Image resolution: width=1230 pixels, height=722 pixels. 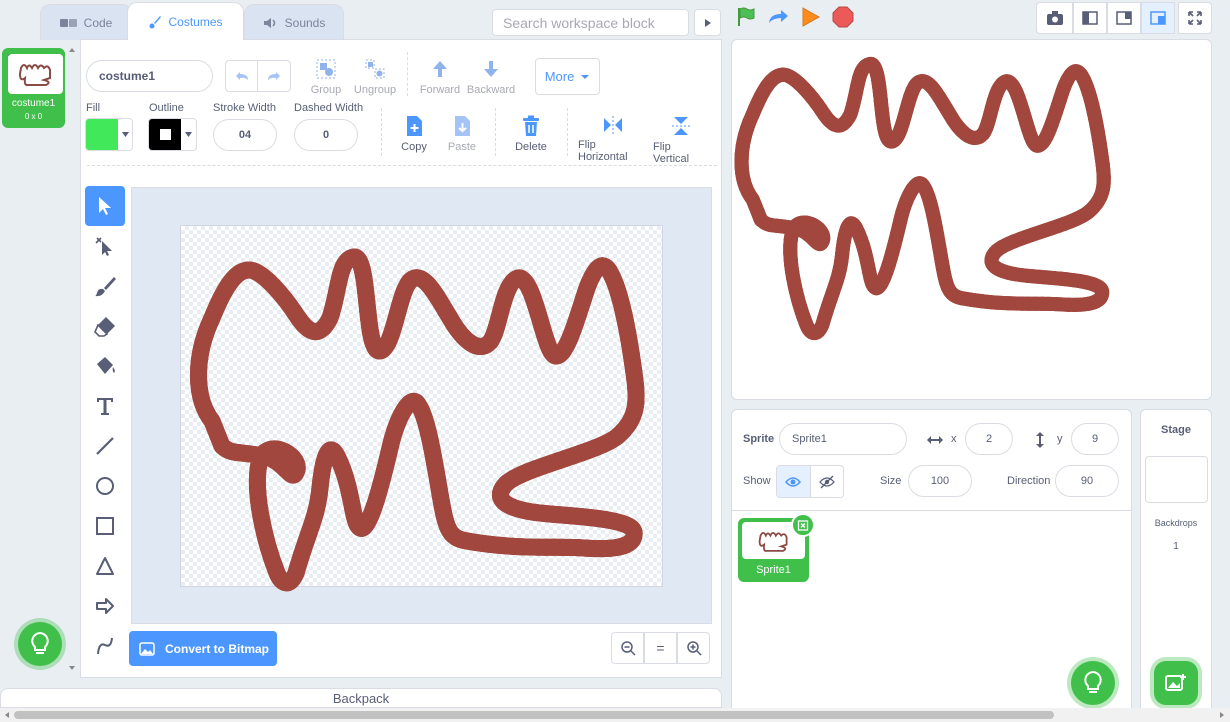 I want to click on costume-name-input: costume1, so click(x=149, y=76).